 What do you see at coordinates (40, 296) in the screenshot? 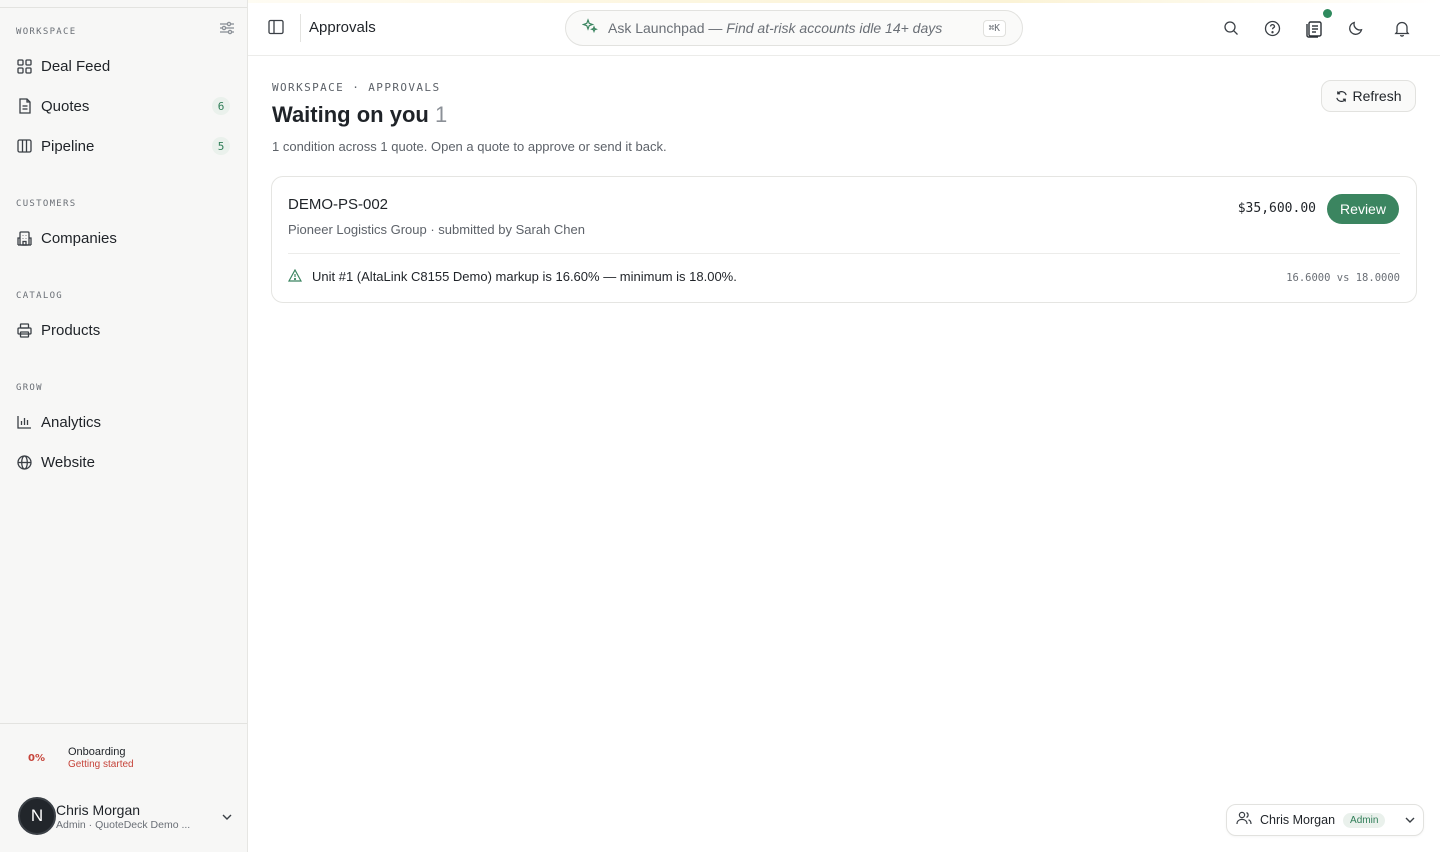
I see `section-label-catalog: CATALOG` at bounding box center [40, 296].